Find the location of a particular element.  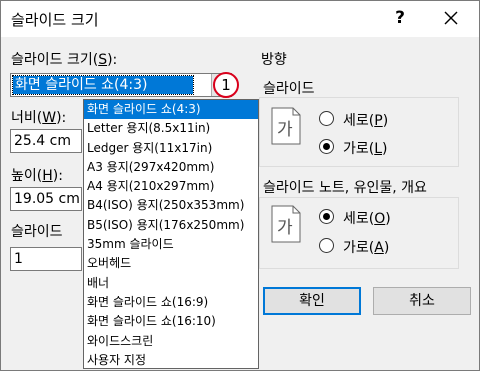

slides-portrait-radio is located at coordinates (326, 118).